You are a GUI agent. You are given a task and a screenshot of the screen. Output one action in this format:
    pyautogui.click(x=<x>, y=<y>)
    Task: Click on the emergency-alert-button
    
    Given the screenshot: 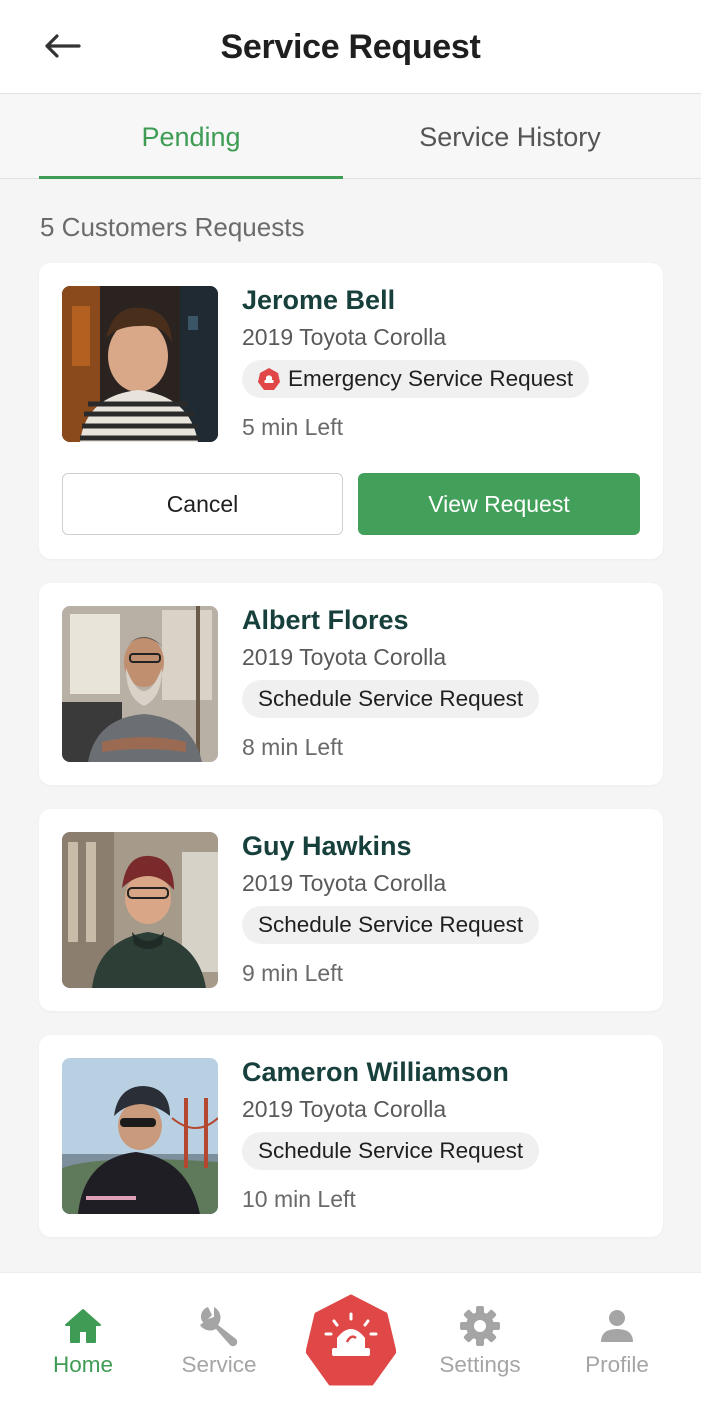 What is the action you would take?
    pyautogui.click(x=351, y=1340)
    